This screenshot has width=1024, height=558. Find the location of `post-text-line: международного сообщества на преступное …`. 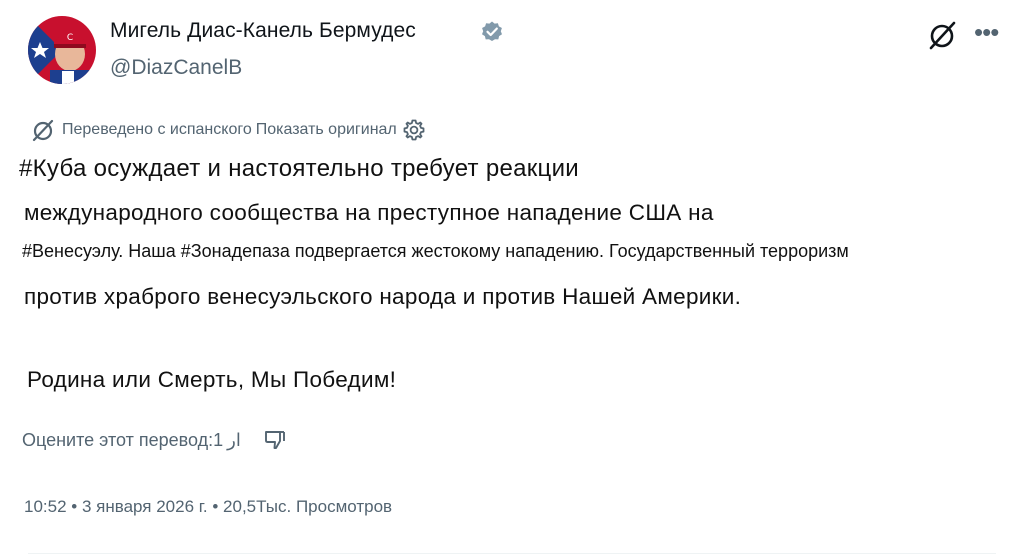

post-text-line: международного сообщества на преступное … is located at coordinates (369, 212).